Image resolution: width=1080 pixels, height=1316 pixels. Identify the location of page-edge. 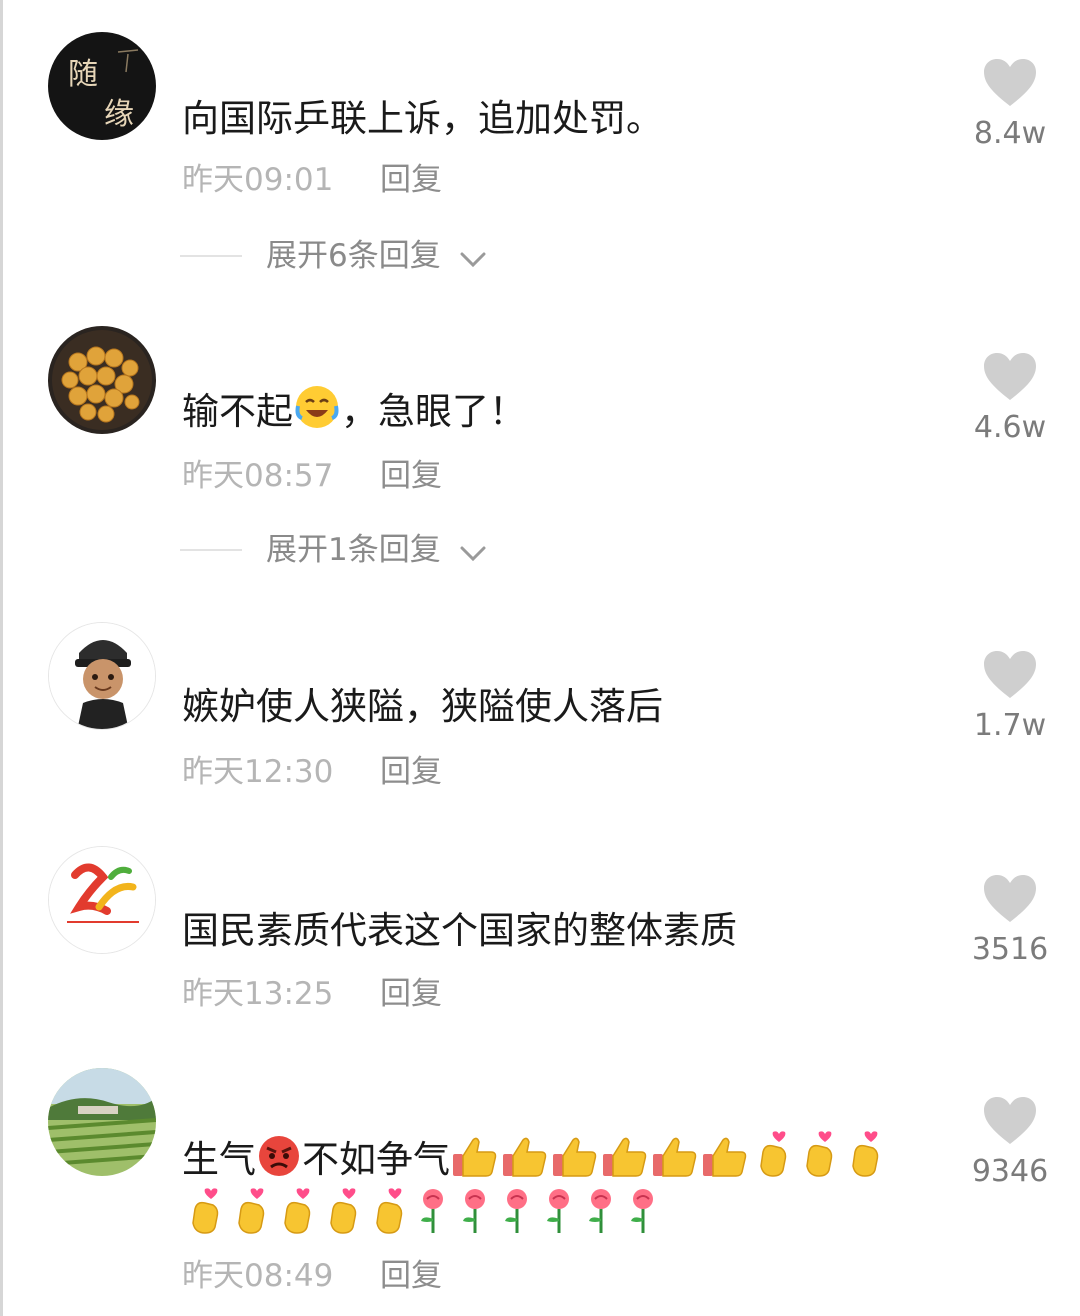
(1, 658).